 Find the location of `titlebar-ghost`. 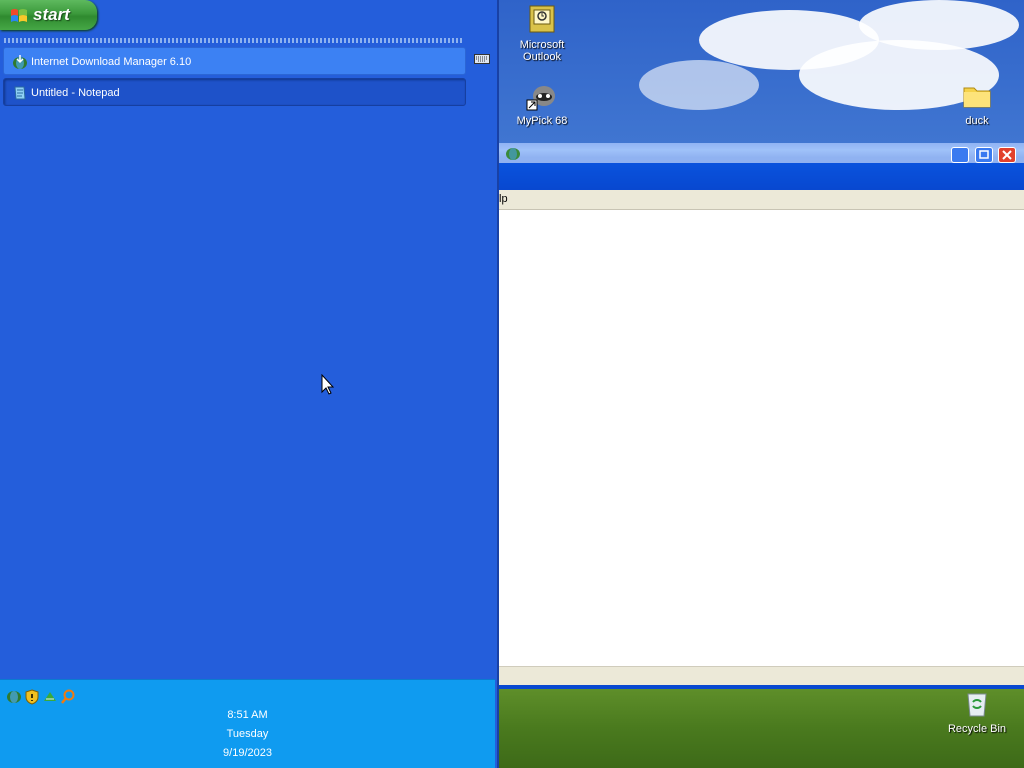

titlebar-ghost is located at coordinates (761, 153).